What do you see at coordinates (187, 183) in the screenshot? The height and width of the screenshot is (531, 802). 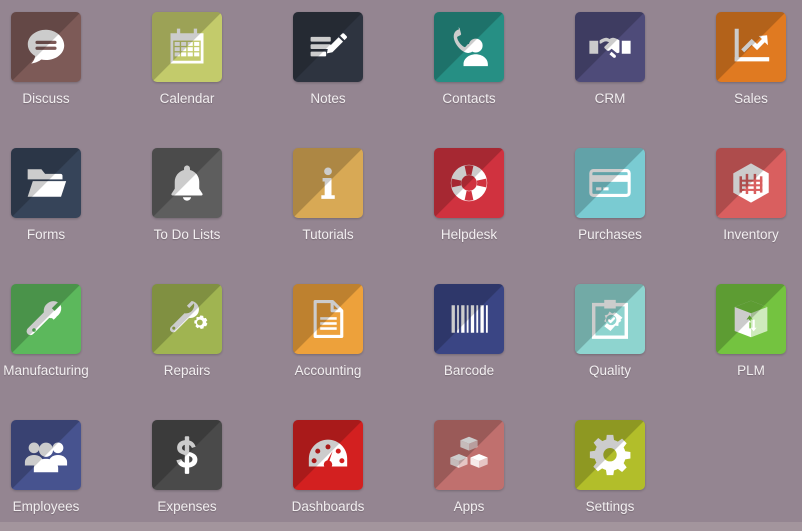 I see `bell-icon` at bounding box center [187, 183].